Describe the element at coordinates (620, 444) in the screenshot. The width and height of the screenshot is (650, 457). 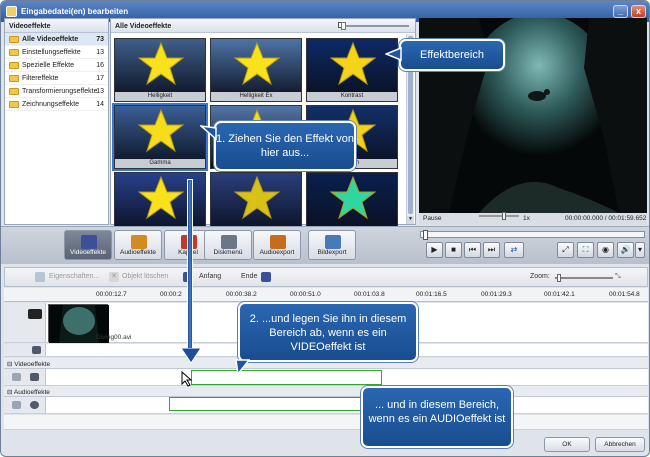
I see `cancel-button: Abbrechen` at that location.